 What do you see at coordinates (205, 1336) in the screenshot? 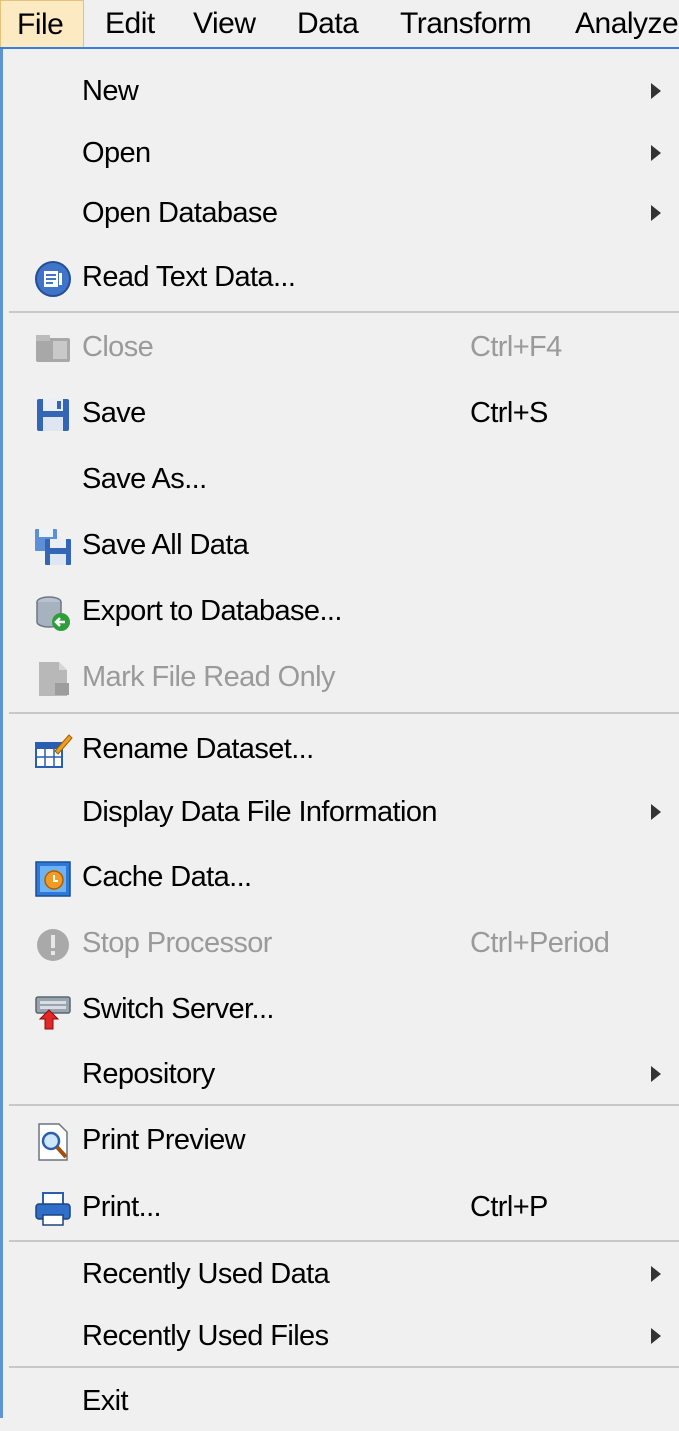
I see `menu-item-label: Recently Used Files` at bounding box center [205, 1336].